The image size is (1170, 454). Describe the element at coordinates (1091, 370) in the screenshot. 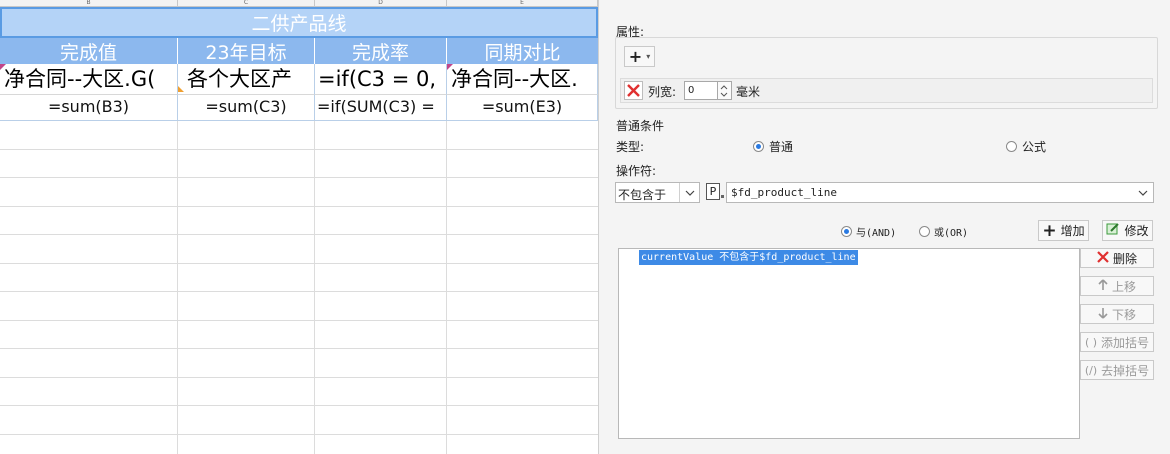

I see `remove-parentheses-icon: (∕)` at that location.